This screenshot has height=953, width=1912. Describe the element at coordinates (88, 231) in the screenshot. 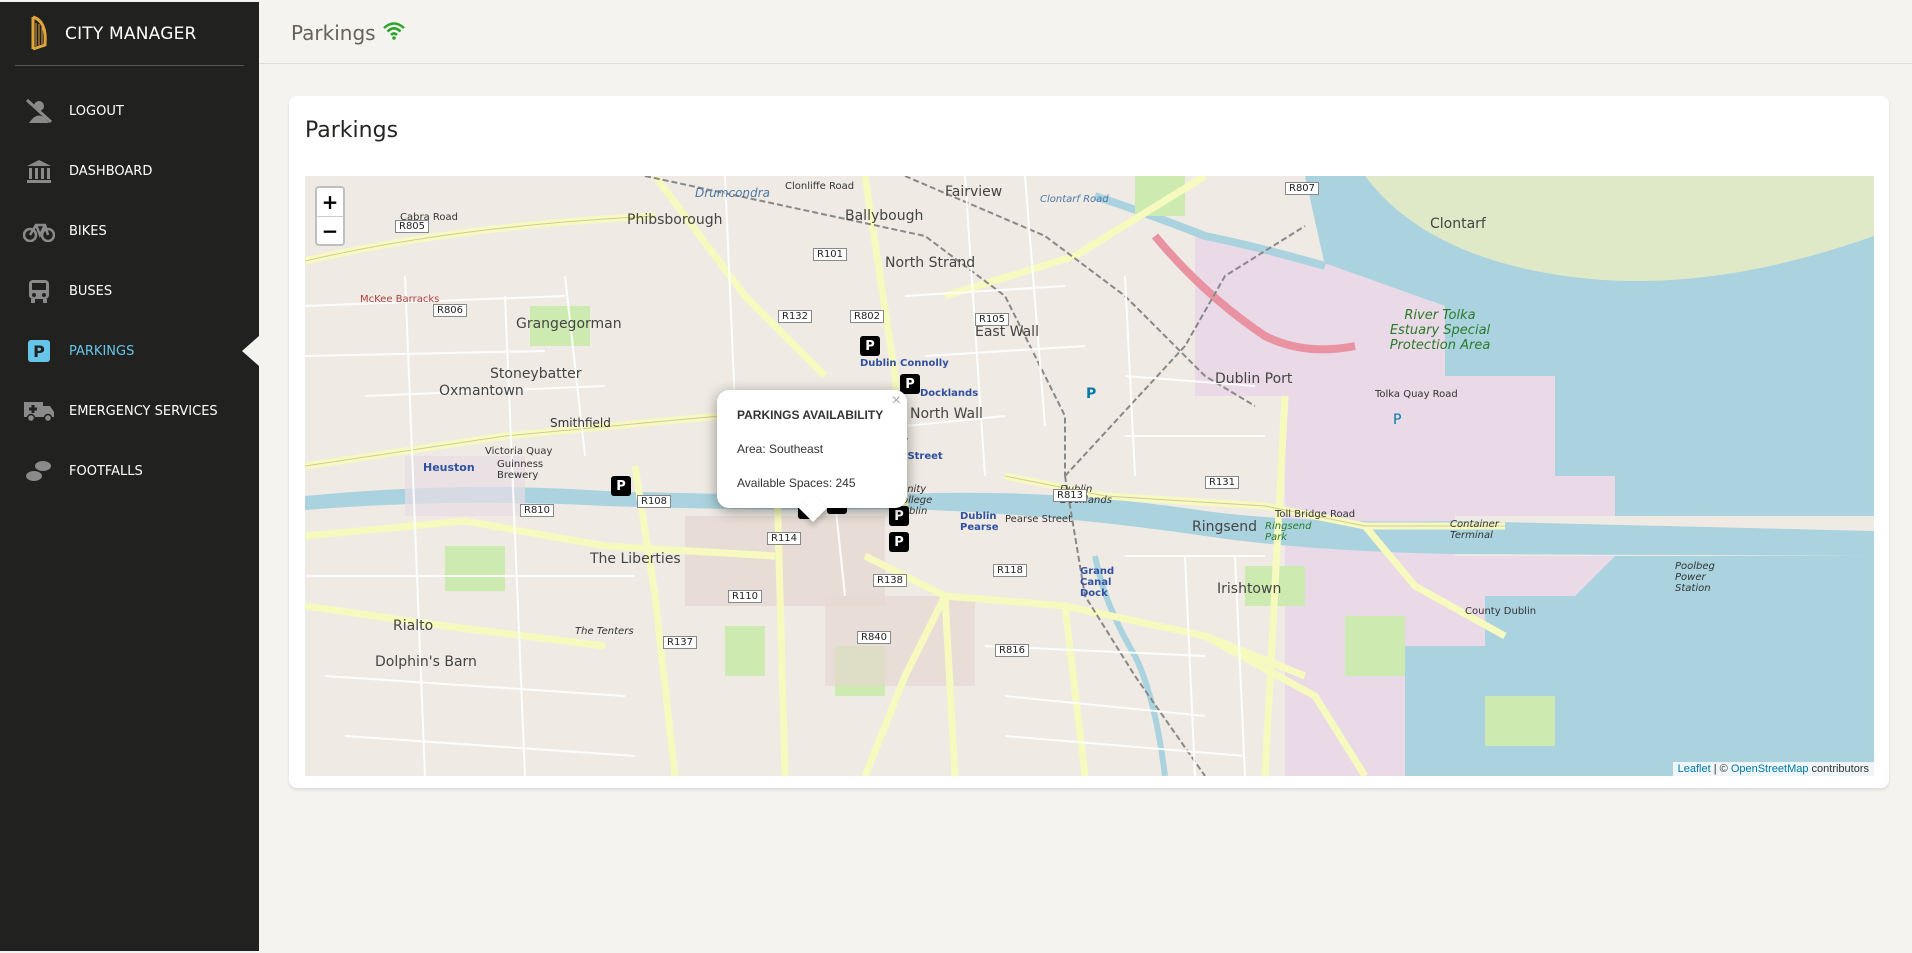

I see `sidebar-item-label: BIKES` at that location.